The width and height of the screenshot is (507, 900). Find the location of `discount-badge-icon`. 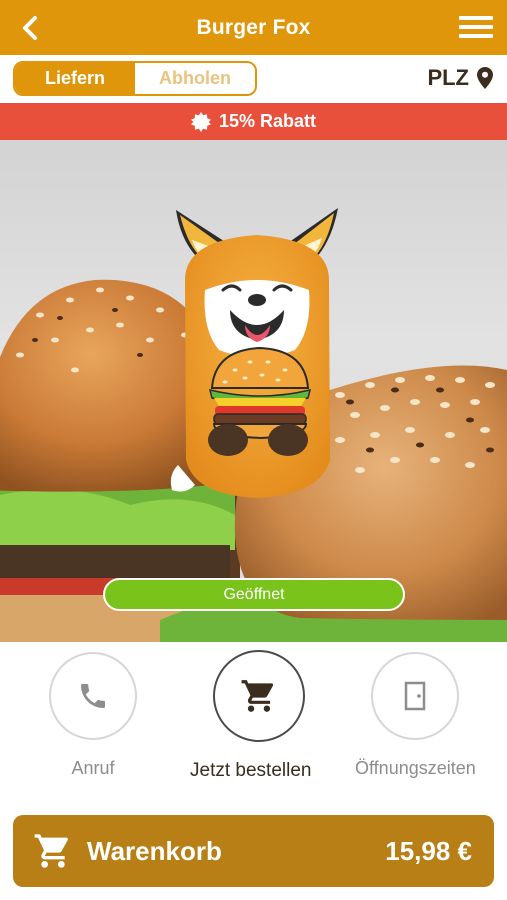

discount-badge-icon is located at coordinates (200, 121).